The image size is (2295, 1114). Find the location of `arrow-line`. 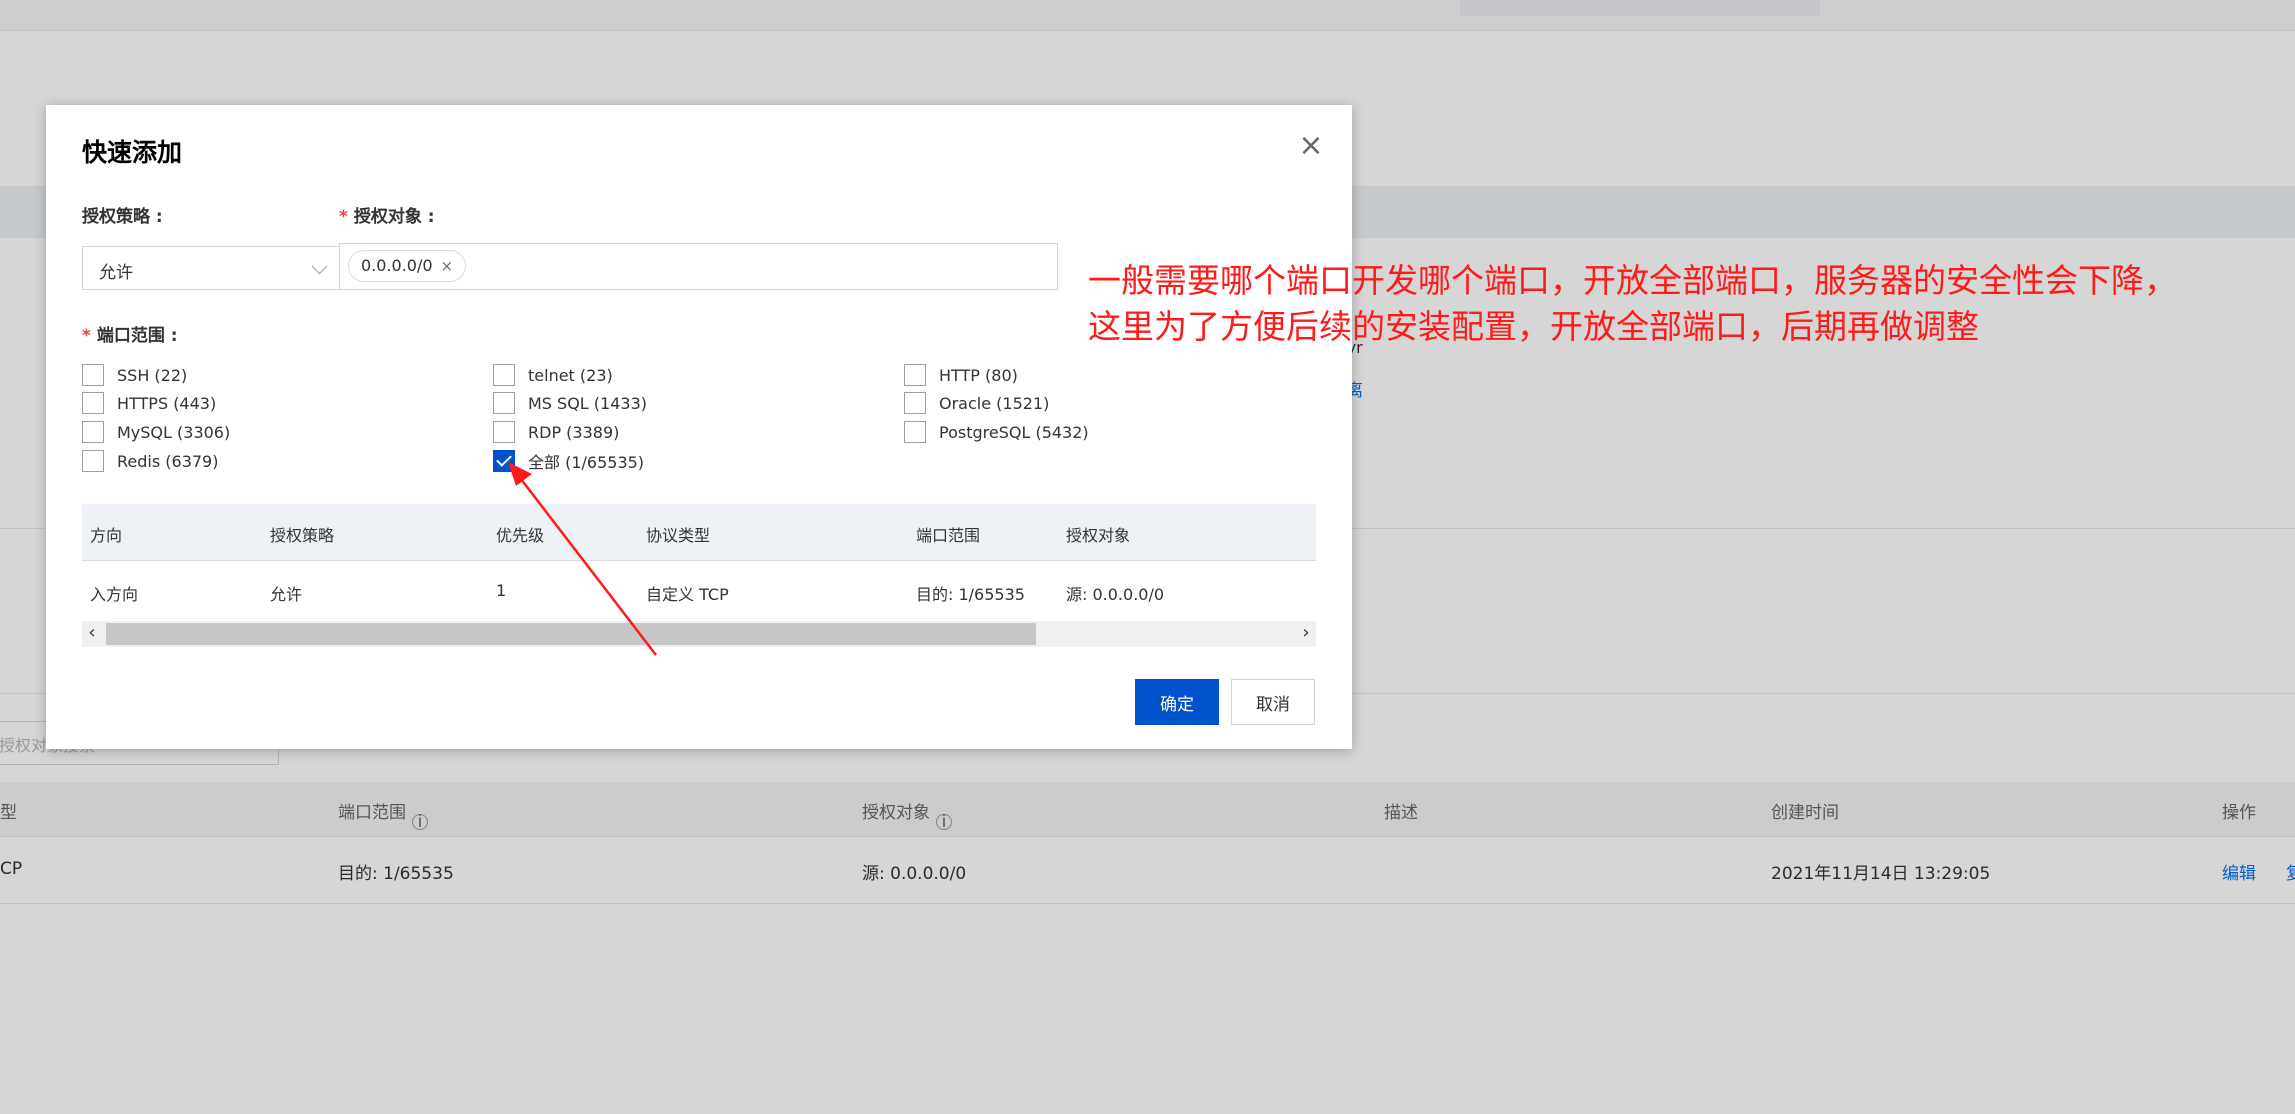

arrow-line is located at coordinates (585, 562).